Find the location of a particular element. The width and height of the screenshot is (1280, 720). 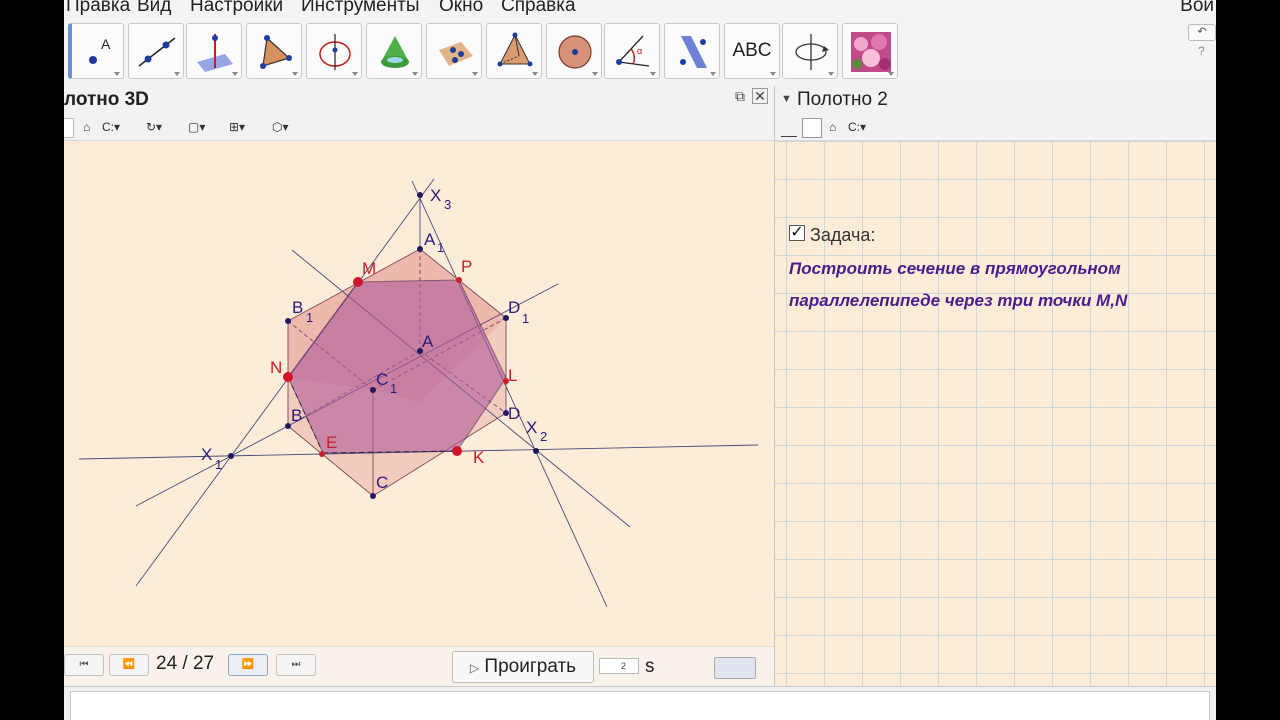

toolbar: A α ABC ↶ ? is located at coordinates (640, 53).